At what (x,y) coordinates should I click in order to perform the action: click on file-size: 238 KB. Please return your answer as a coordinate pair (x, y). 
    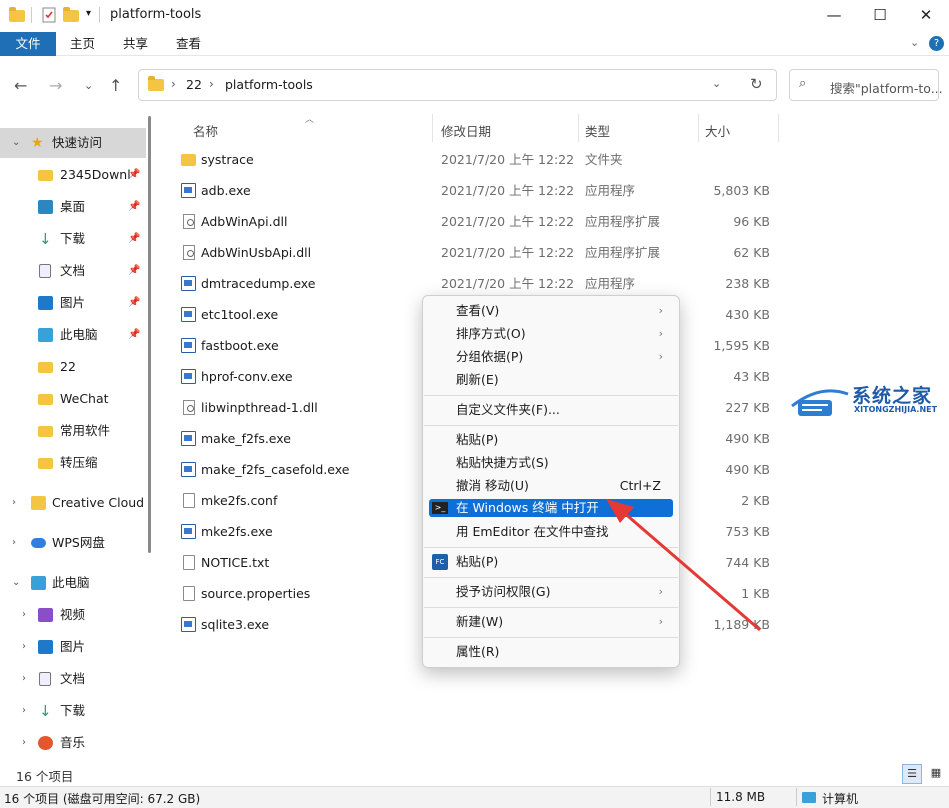
    Looking at the image, I should click on (747, 283).